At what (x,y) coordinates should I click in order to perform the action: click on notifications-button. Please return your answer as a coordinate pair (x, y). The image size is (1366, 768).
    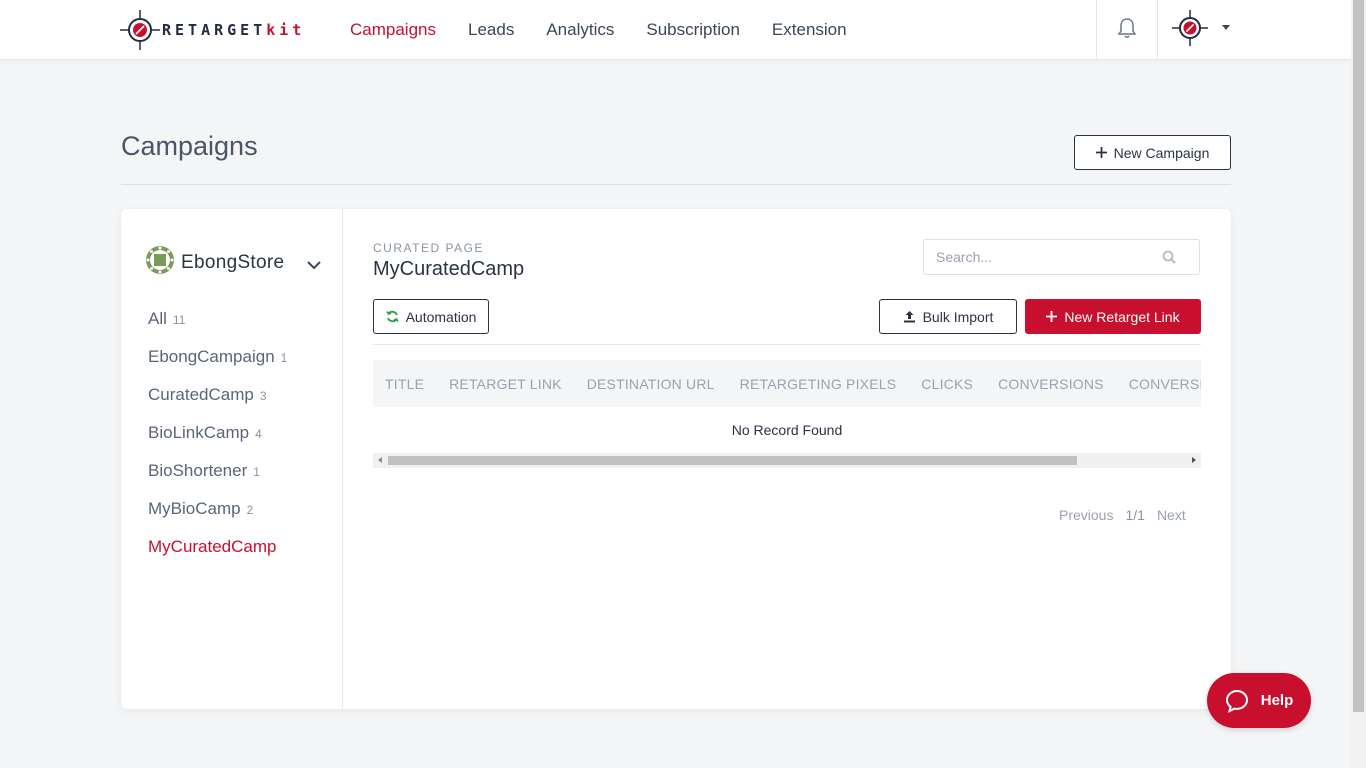
    Looking at the image, I should click on (1127, 30).